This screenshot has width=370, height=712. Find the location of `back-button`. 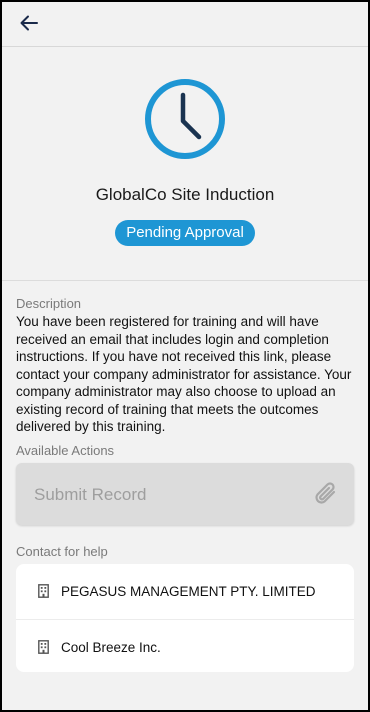

back-button is located at coordinates (29, 23).